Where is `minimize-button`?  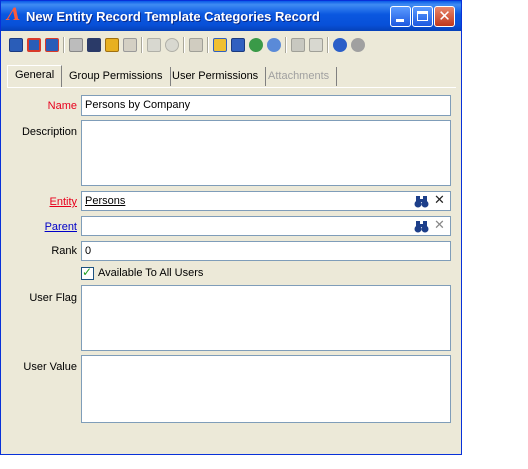 minimize-button is located at coordinates (400, 16).